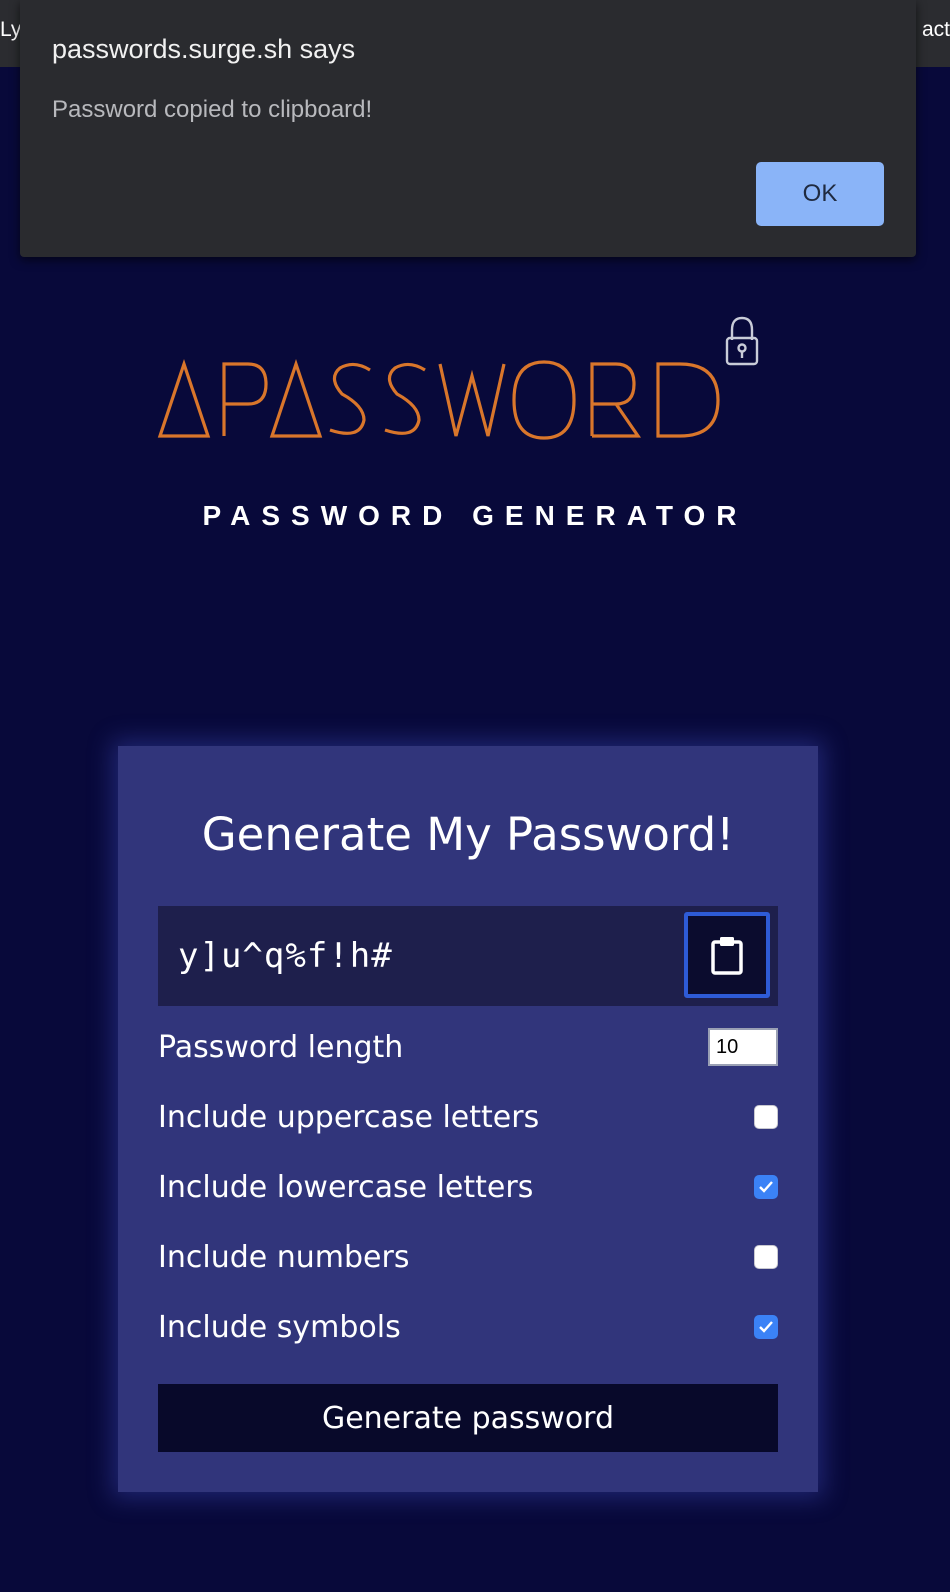  Describe the element at coordinates (281, 1047) in the screenshot. I see `password-length-label: Password length` at that location.